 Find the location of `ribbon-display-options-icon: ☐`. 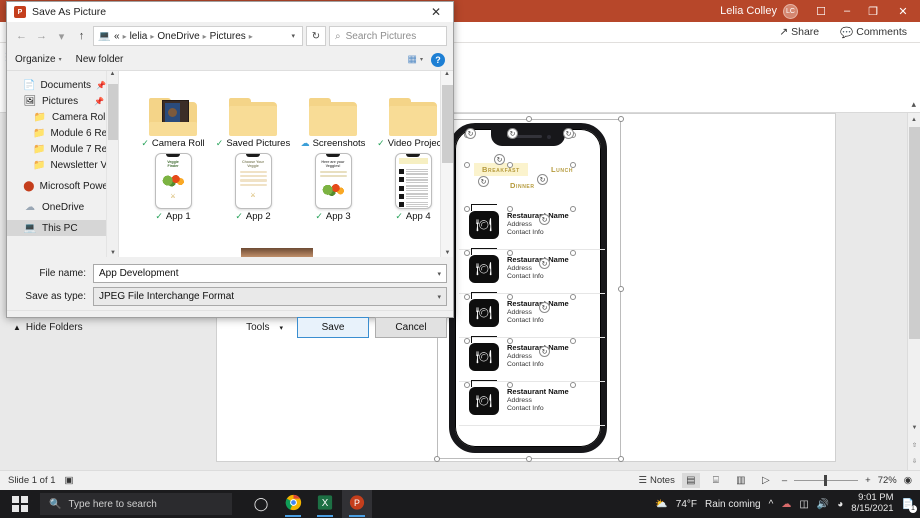

ribbon-display-options-icon: ☐ is located at coordinates (821, 11).